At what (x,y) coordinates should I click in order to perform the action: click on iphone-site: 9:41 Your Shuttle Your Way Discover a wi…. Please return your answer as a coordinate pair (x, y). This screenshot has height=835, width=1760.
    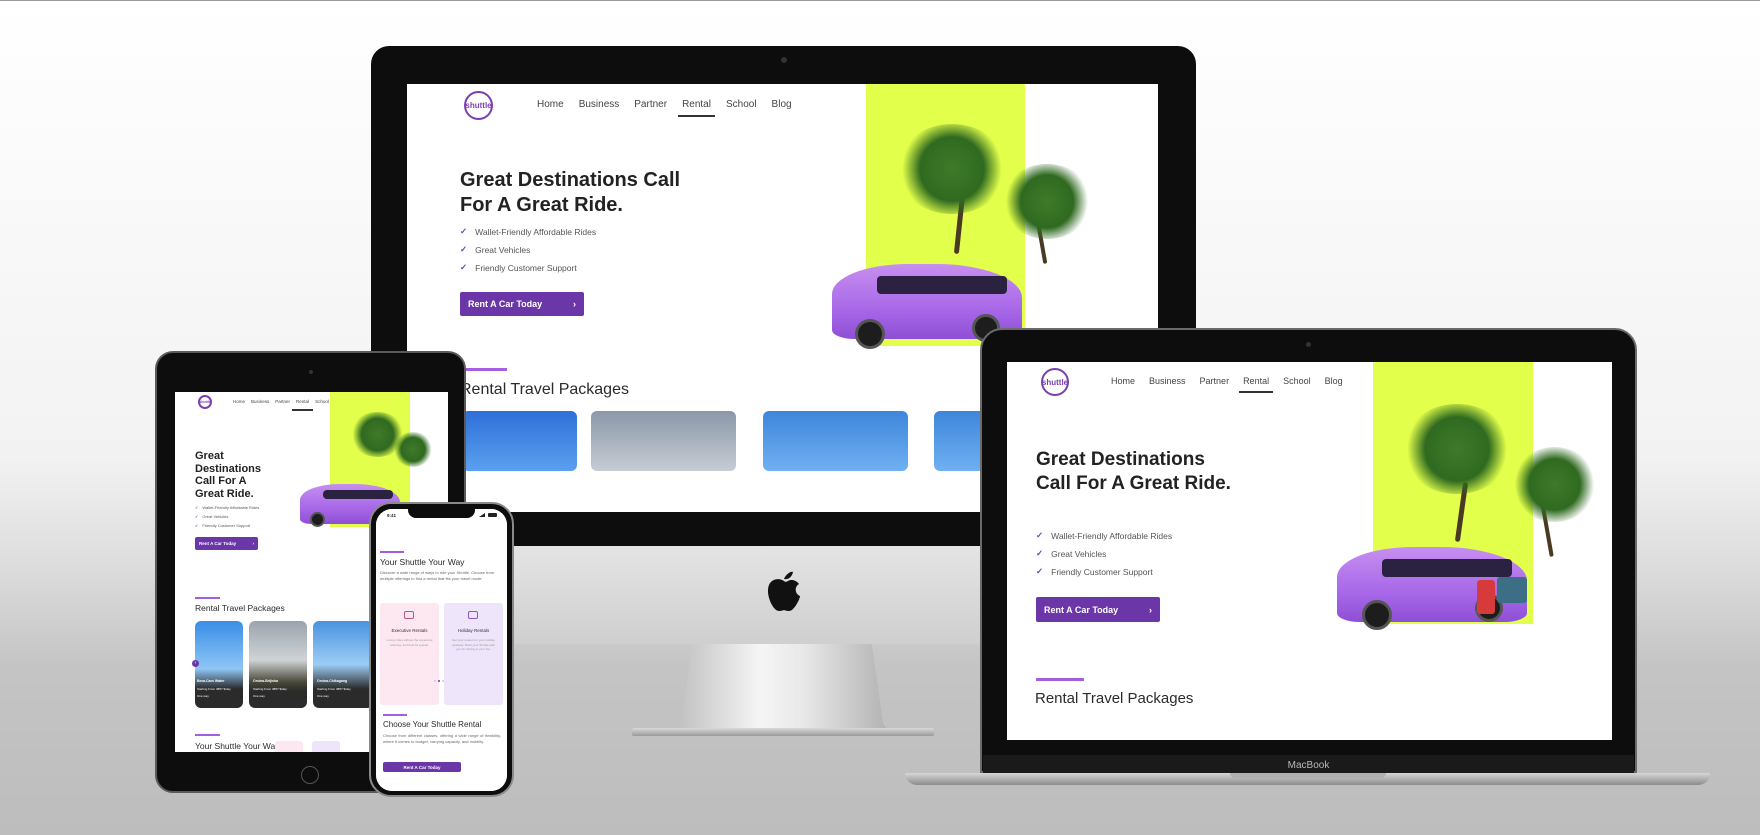
    Looking at the image, I should click on (441, 650).